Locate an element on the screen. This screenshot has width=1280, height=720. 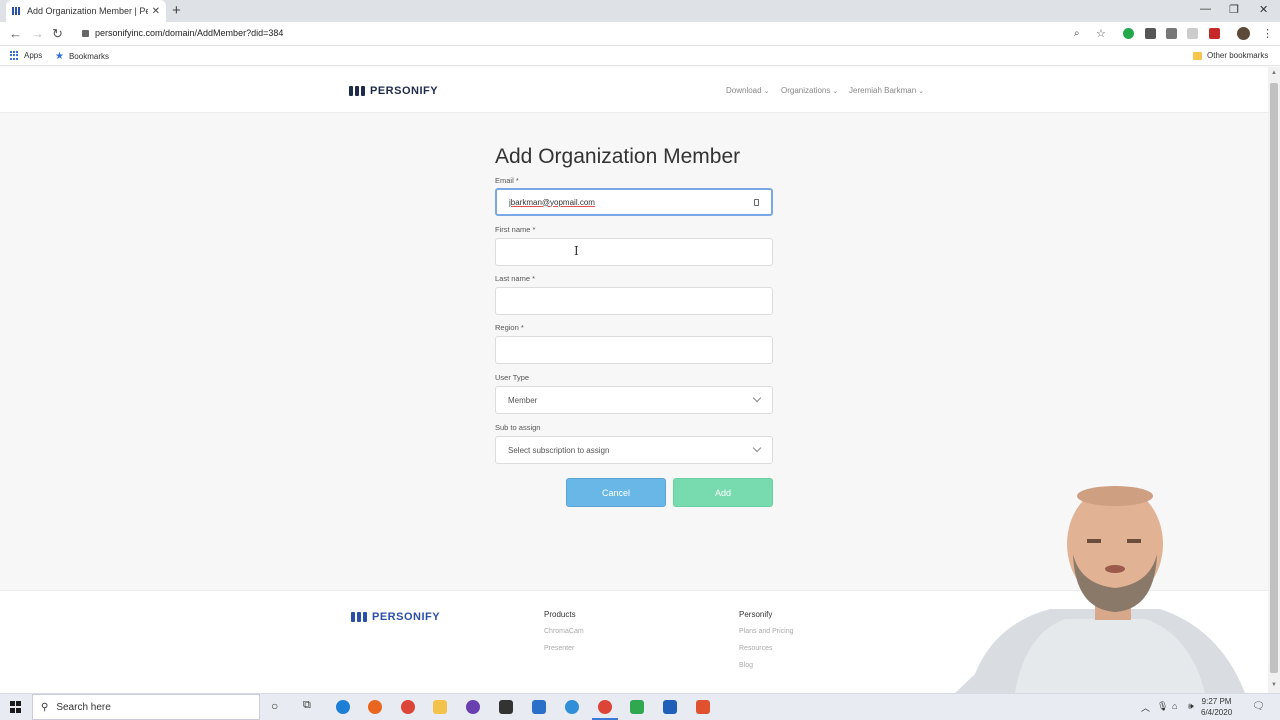
bookmark-bookmarks: ★ Bookmarks is located at coordinates (82, 56).